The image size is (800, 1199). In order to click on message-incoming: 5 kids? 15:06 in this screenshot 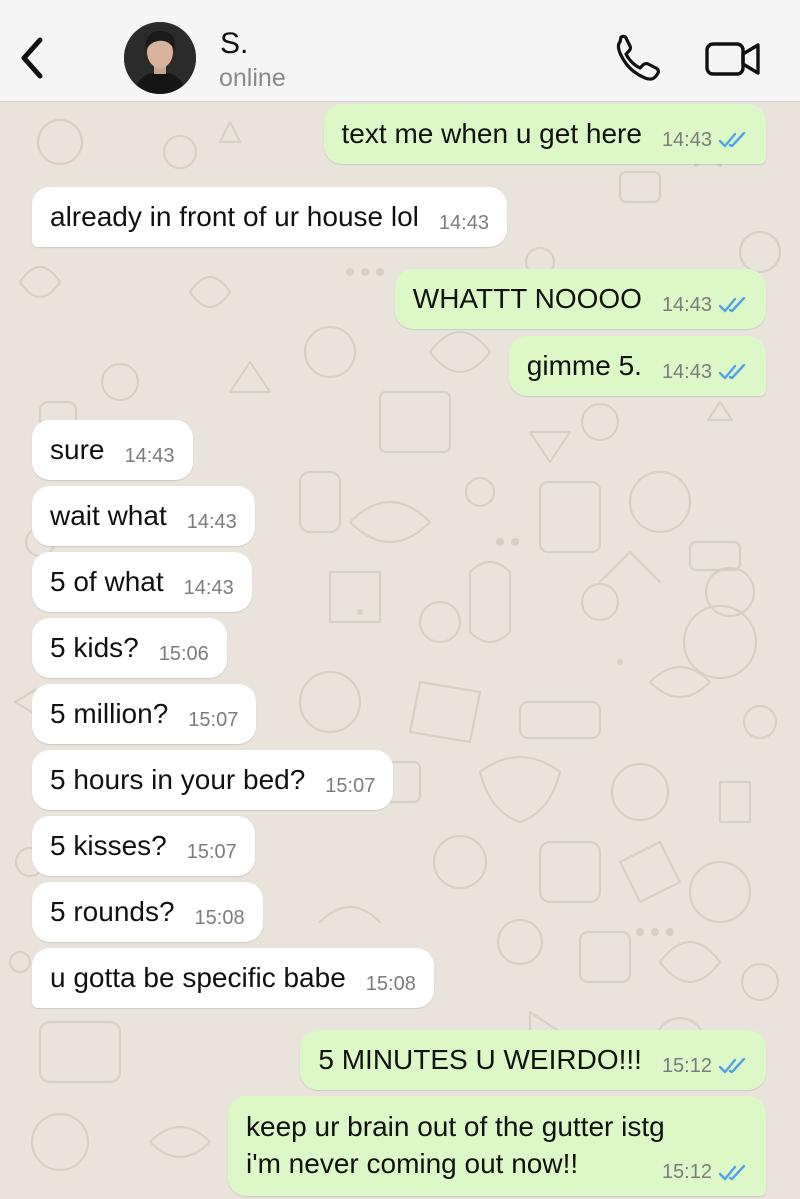, I will do `click(129, 648)`.